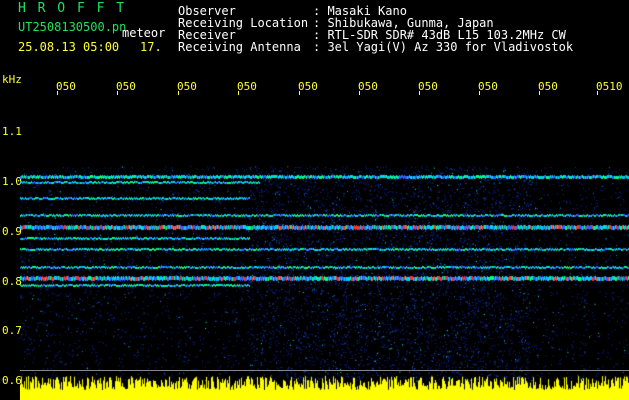  What do you see at coordinates (12, 131) in the screenshot?
I see `y-tick: 1.1` at bounding box center [12, 131].